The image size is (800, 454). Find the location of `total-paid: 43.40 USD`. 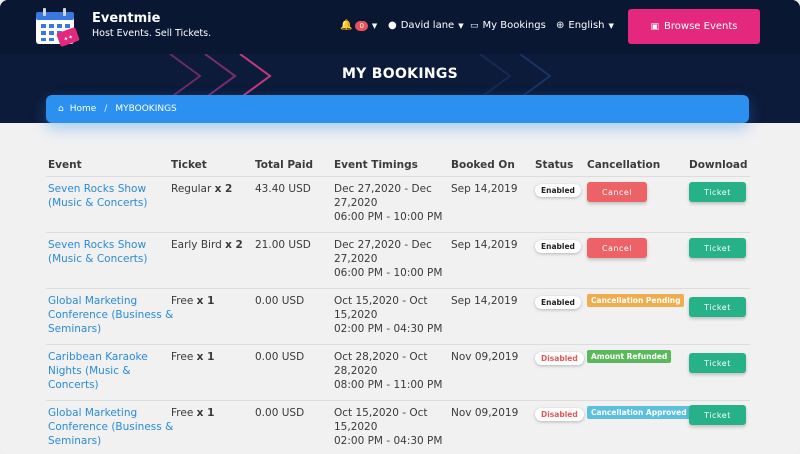

total-paid: 43.40 USD is located at coordinates (283, 189).